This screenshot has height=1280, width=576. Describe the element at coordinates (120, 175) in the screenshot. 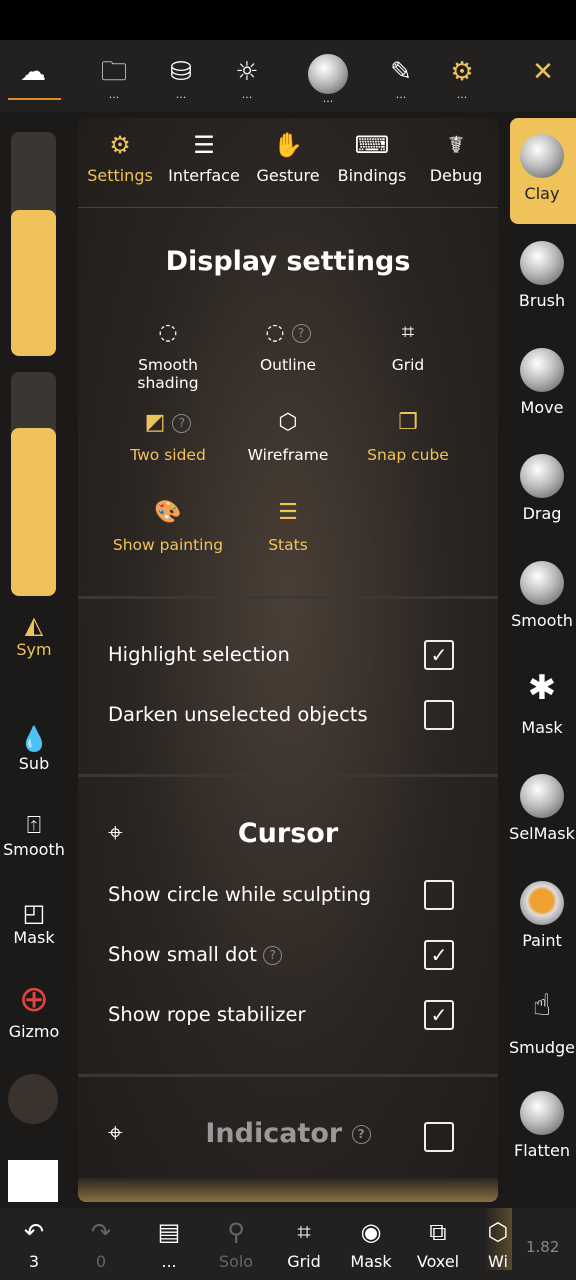

I see `tab-label: Settings` at that location.